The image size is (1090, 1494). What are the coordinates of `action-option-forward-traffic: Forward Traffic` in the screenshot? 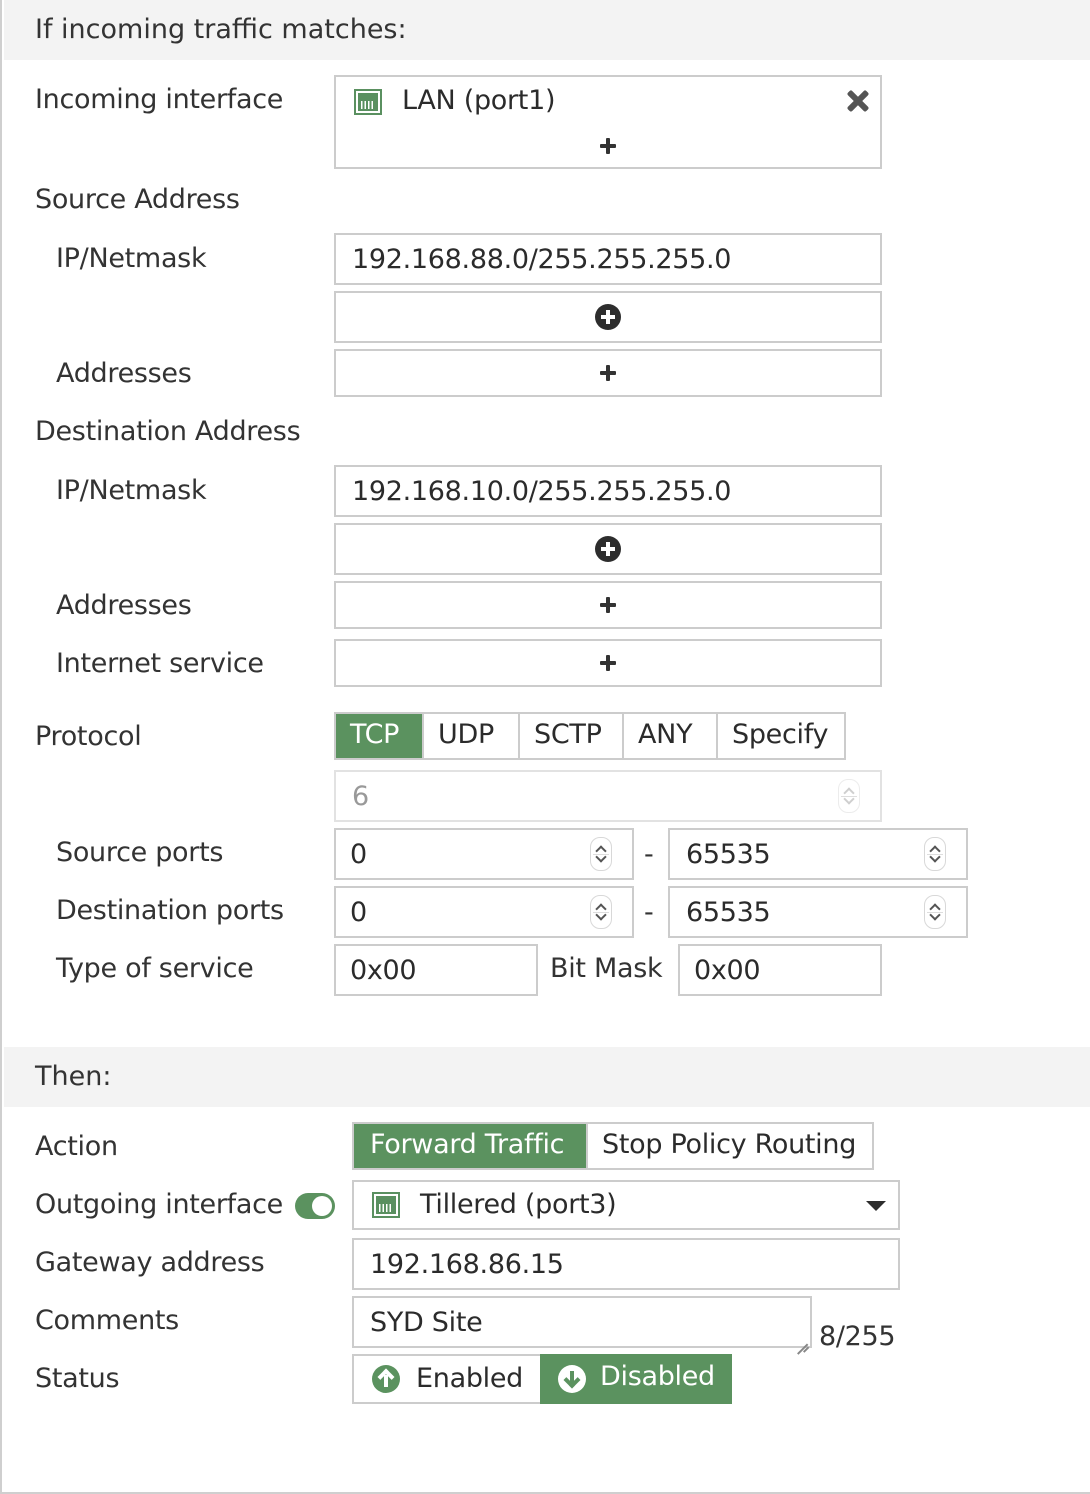 It's located at (470, 1146).